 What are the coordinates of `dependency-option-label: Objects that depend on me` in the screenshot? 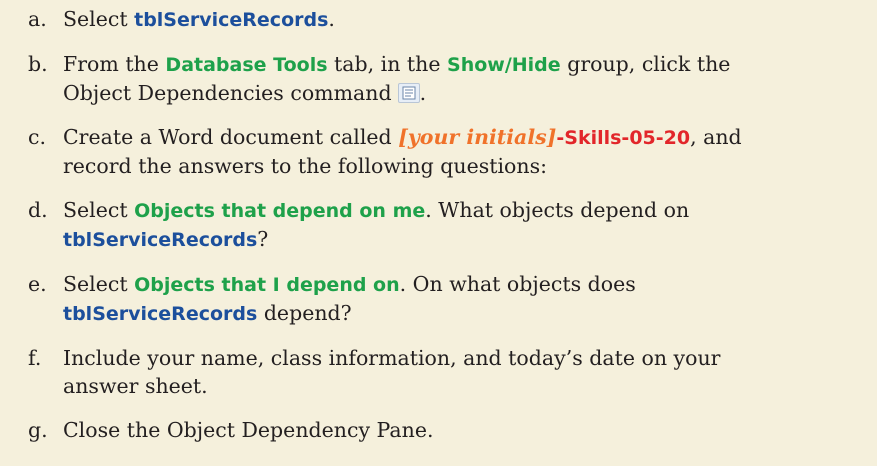 It's located at (280, 211).